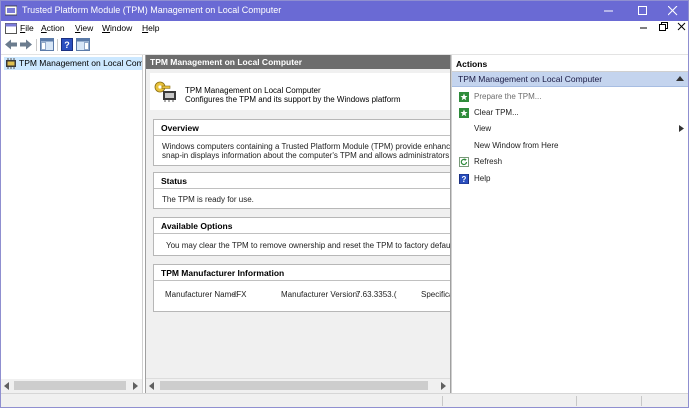 The height and width of the screenshot is (409, 690). I want to click on action-new-window: New Window from Here, so click(570, 146).